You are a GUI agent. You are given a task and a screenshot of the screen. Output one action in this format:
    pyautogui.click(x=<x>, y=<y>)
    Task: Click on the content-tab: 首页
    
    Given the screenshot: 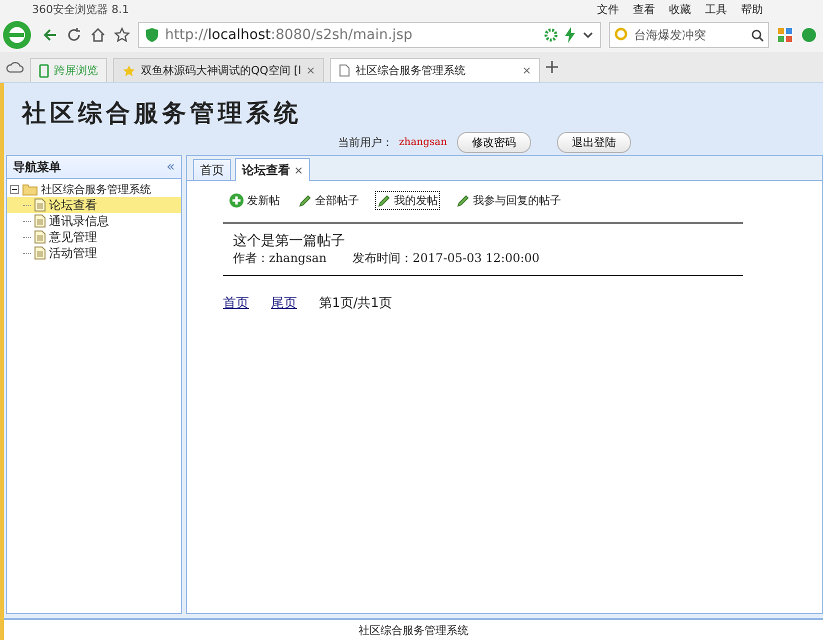 What is the action you would take?
    pyautogui.click(x=212, y=169)
    